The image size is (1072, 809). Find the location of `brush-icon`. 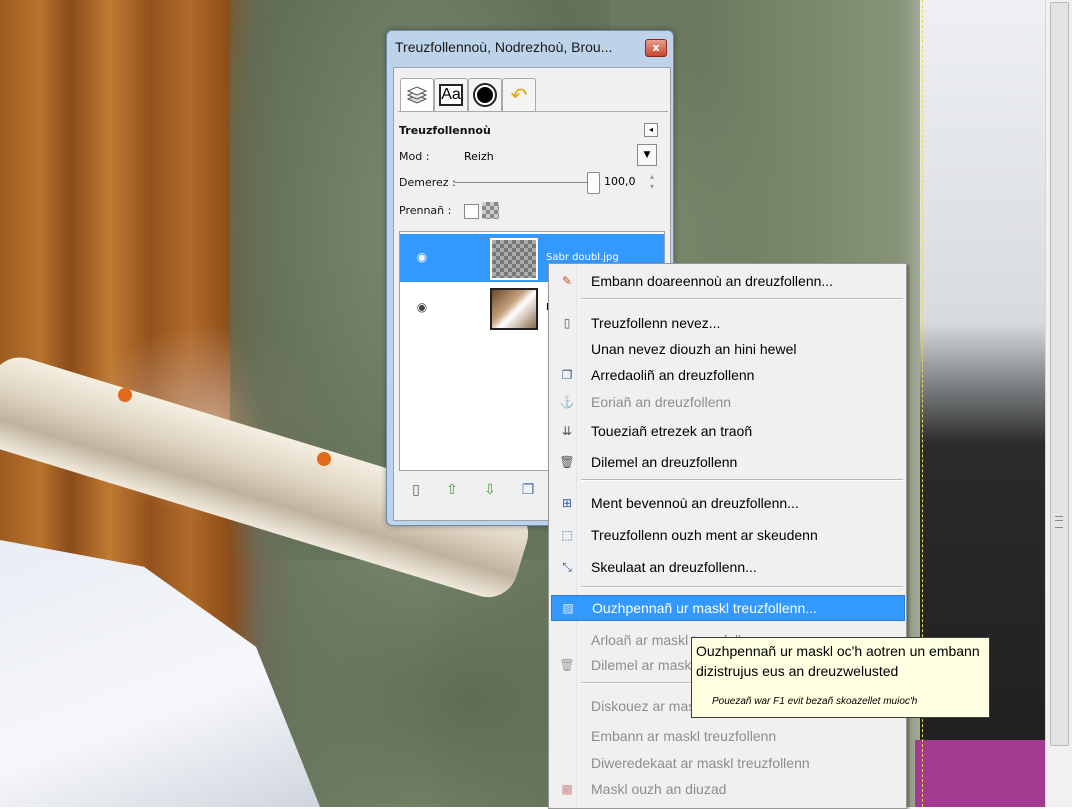

brush-icon is located at coordinates (485, 95).